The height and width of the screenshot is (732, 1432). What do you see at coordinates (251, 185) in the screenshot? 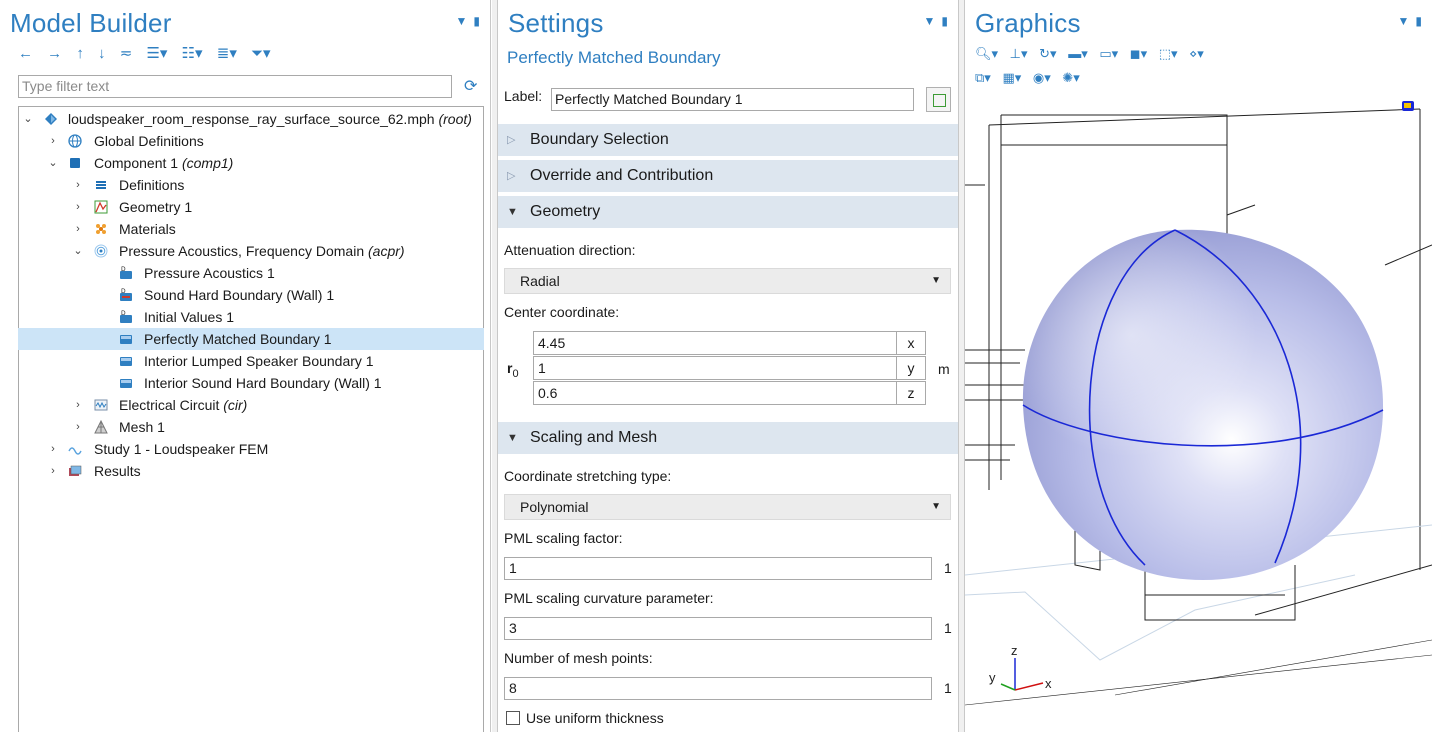
I see `tree-node-definitions: › Definitions` at bounding box center [251, 185].